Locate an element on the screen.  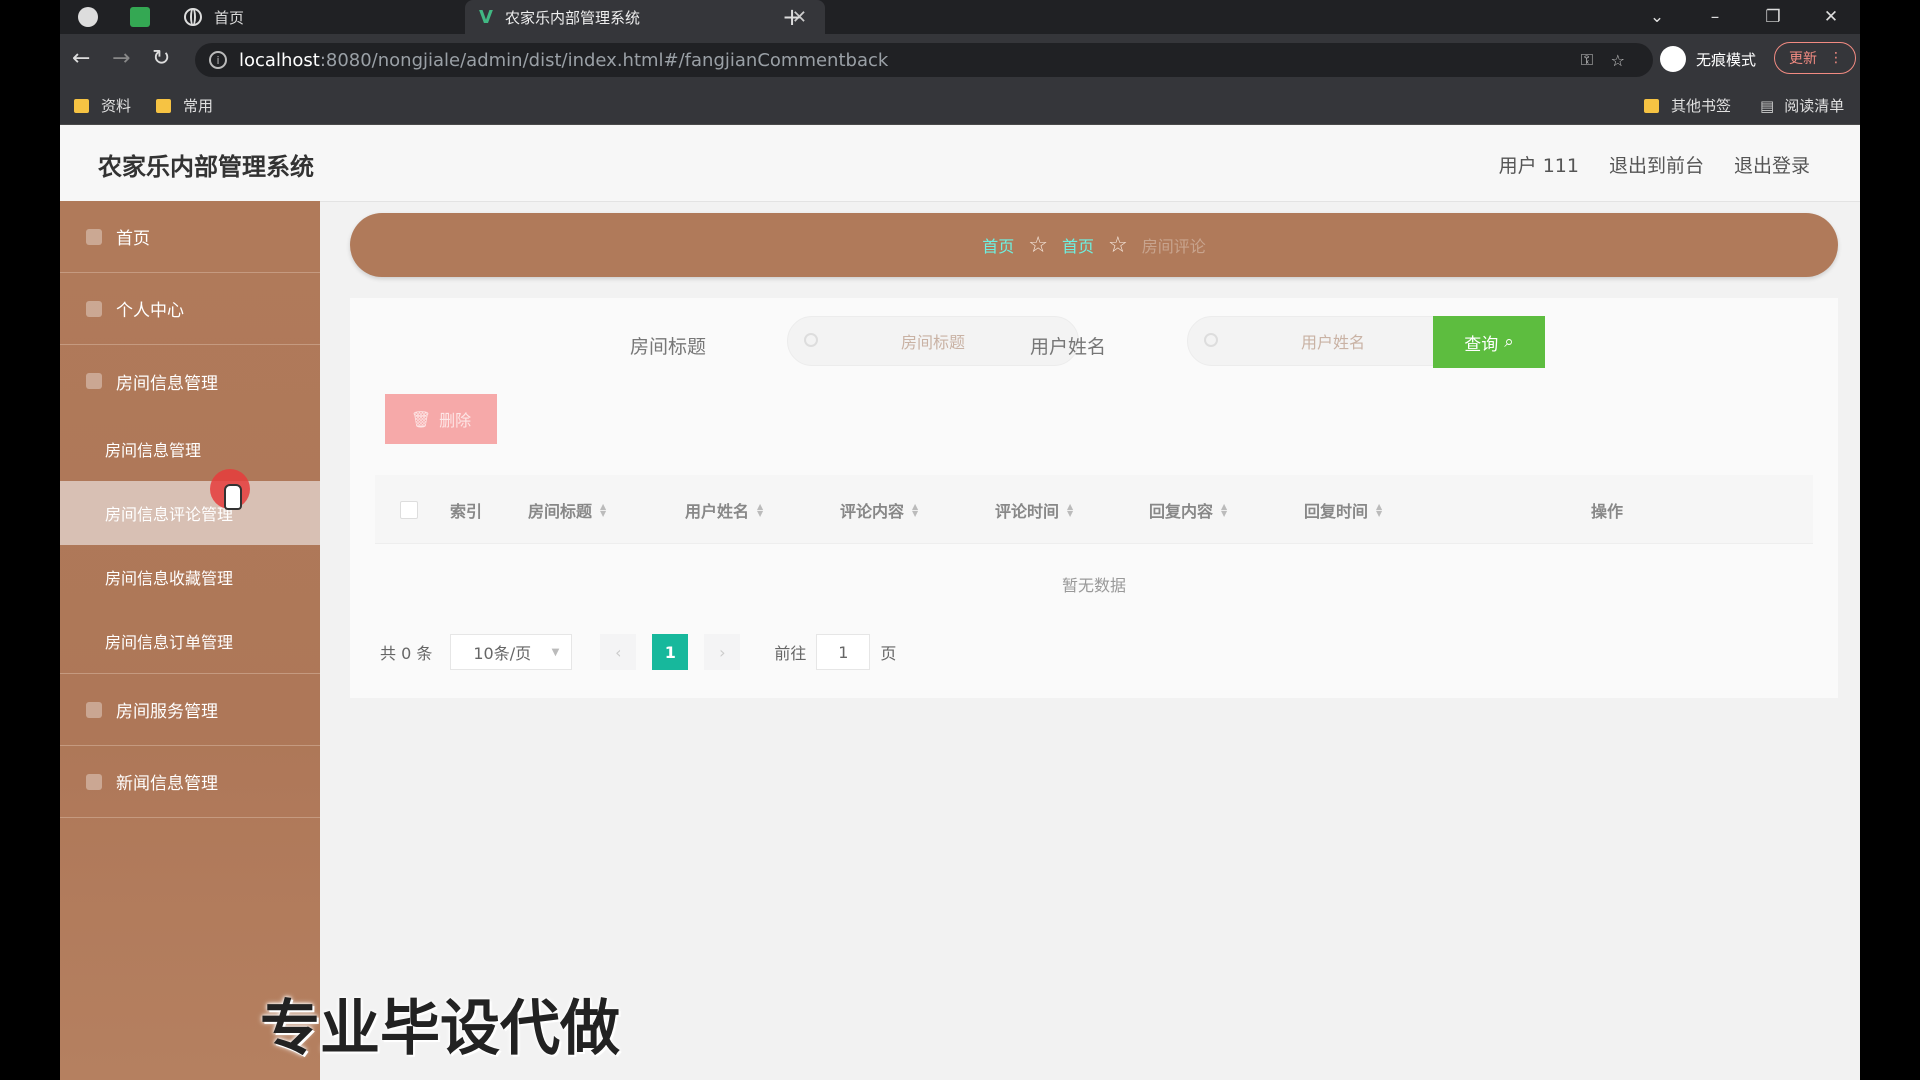
column-reply-content: 回复内容 ▲ ▼ is located at coordinates (1188, 510).